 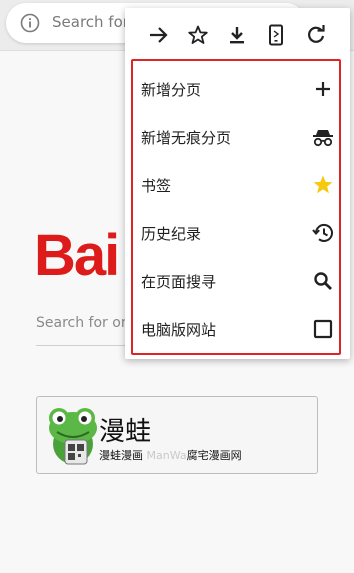 What do you see at coordinates (30, 23) in the screenshot?
I see `info-icon` at bounding box center [30, 23].